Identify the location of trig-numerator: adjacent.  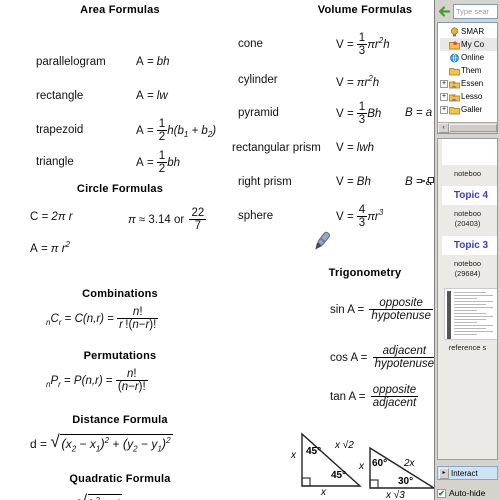
(404, 352).